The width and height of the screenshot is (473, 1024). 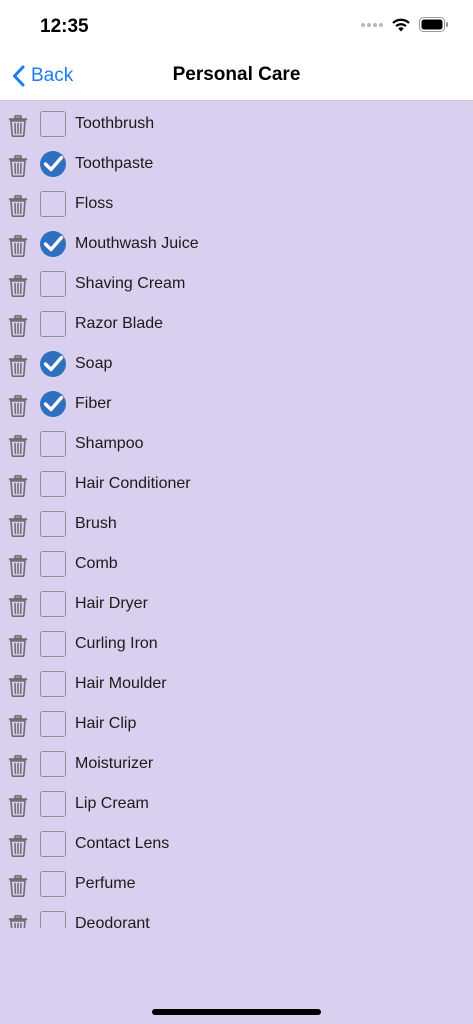 I want to click on item-label: Lip Cream, so click(x=112, y=803).